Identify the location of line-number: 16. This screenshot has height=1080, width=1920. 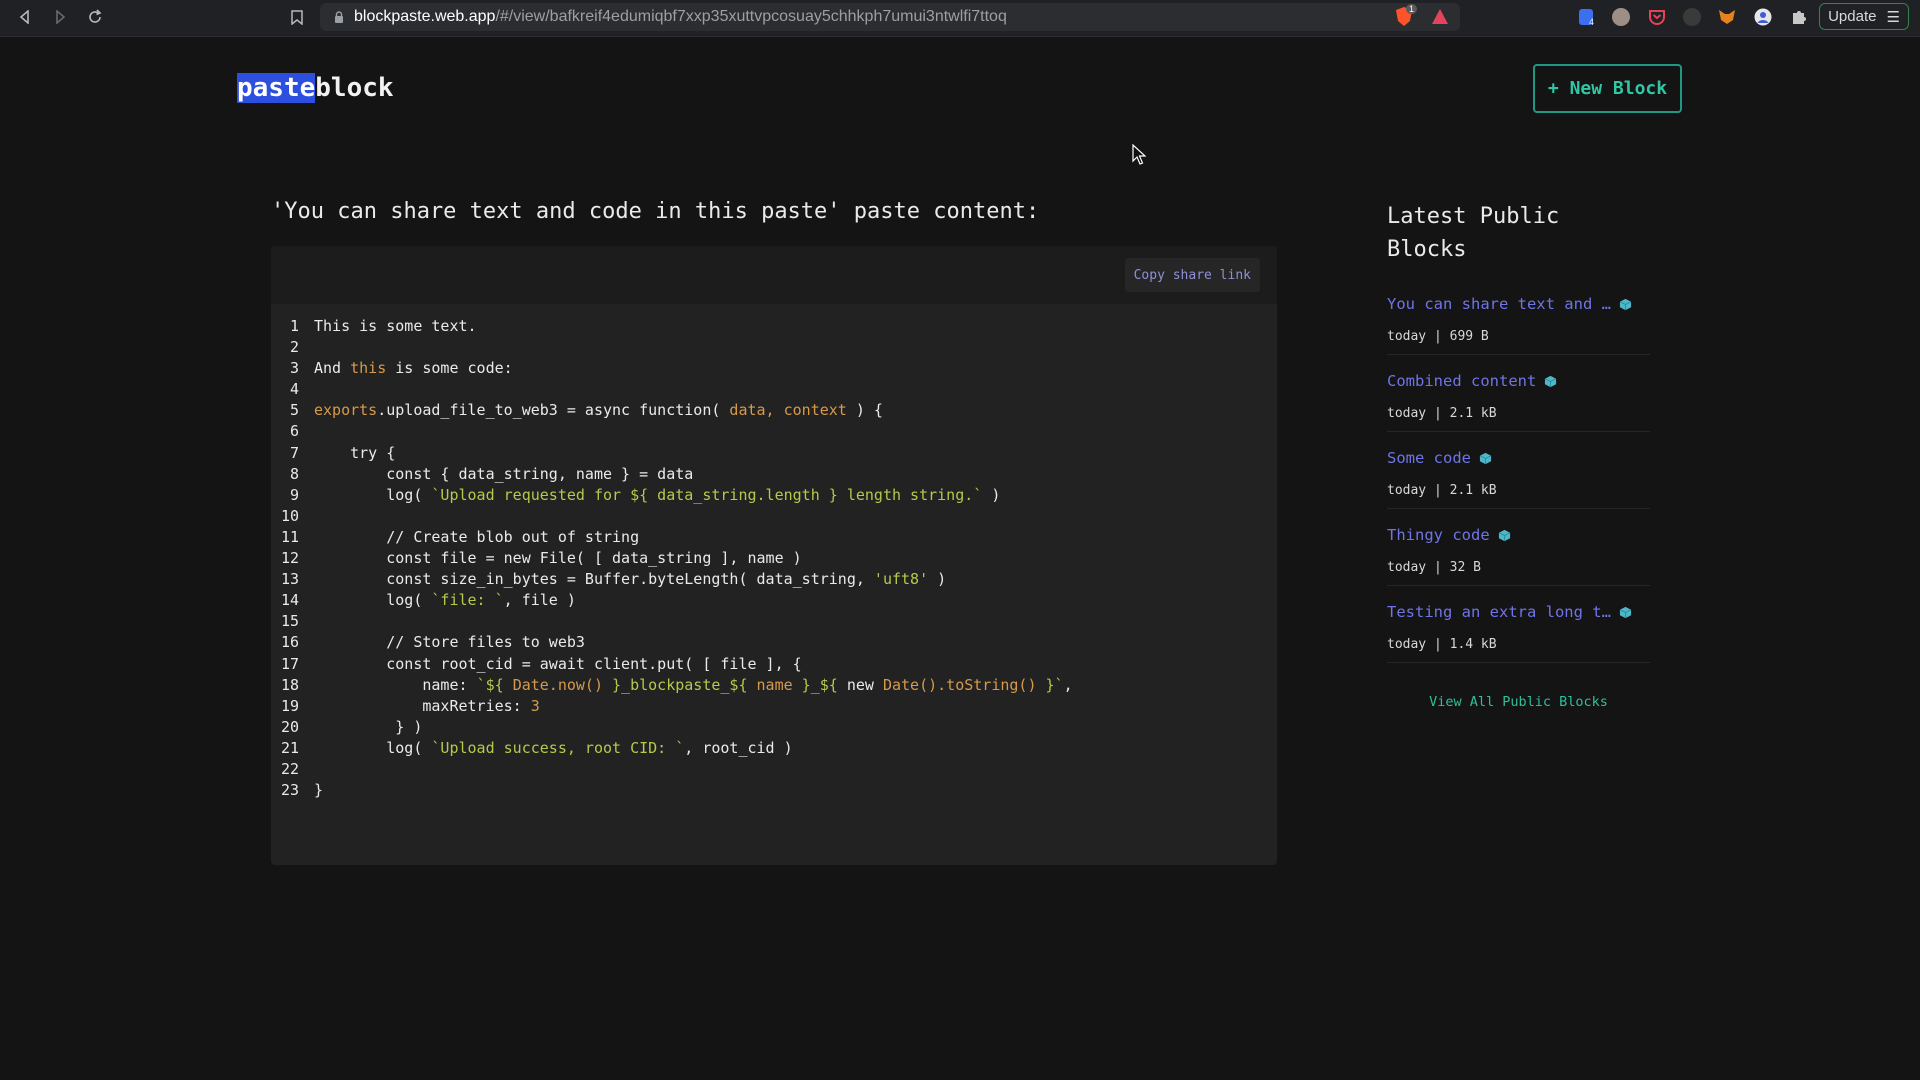
(289, 642).